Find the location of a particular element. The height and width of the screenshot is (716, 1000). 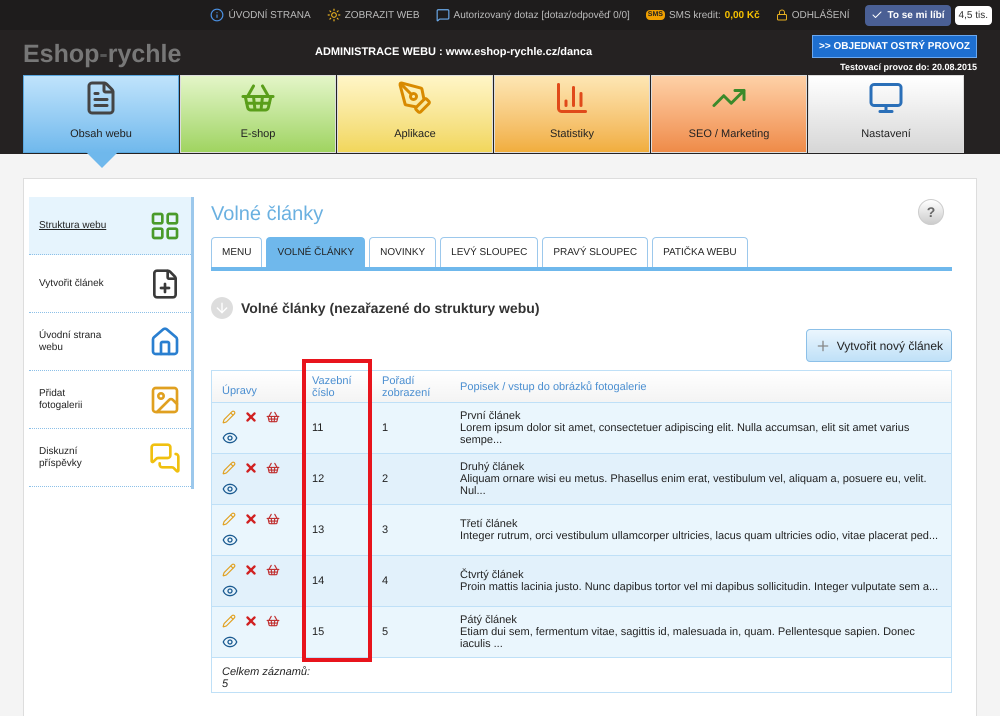

nav-tile: Statistiky is located at coordinates (572, 114).